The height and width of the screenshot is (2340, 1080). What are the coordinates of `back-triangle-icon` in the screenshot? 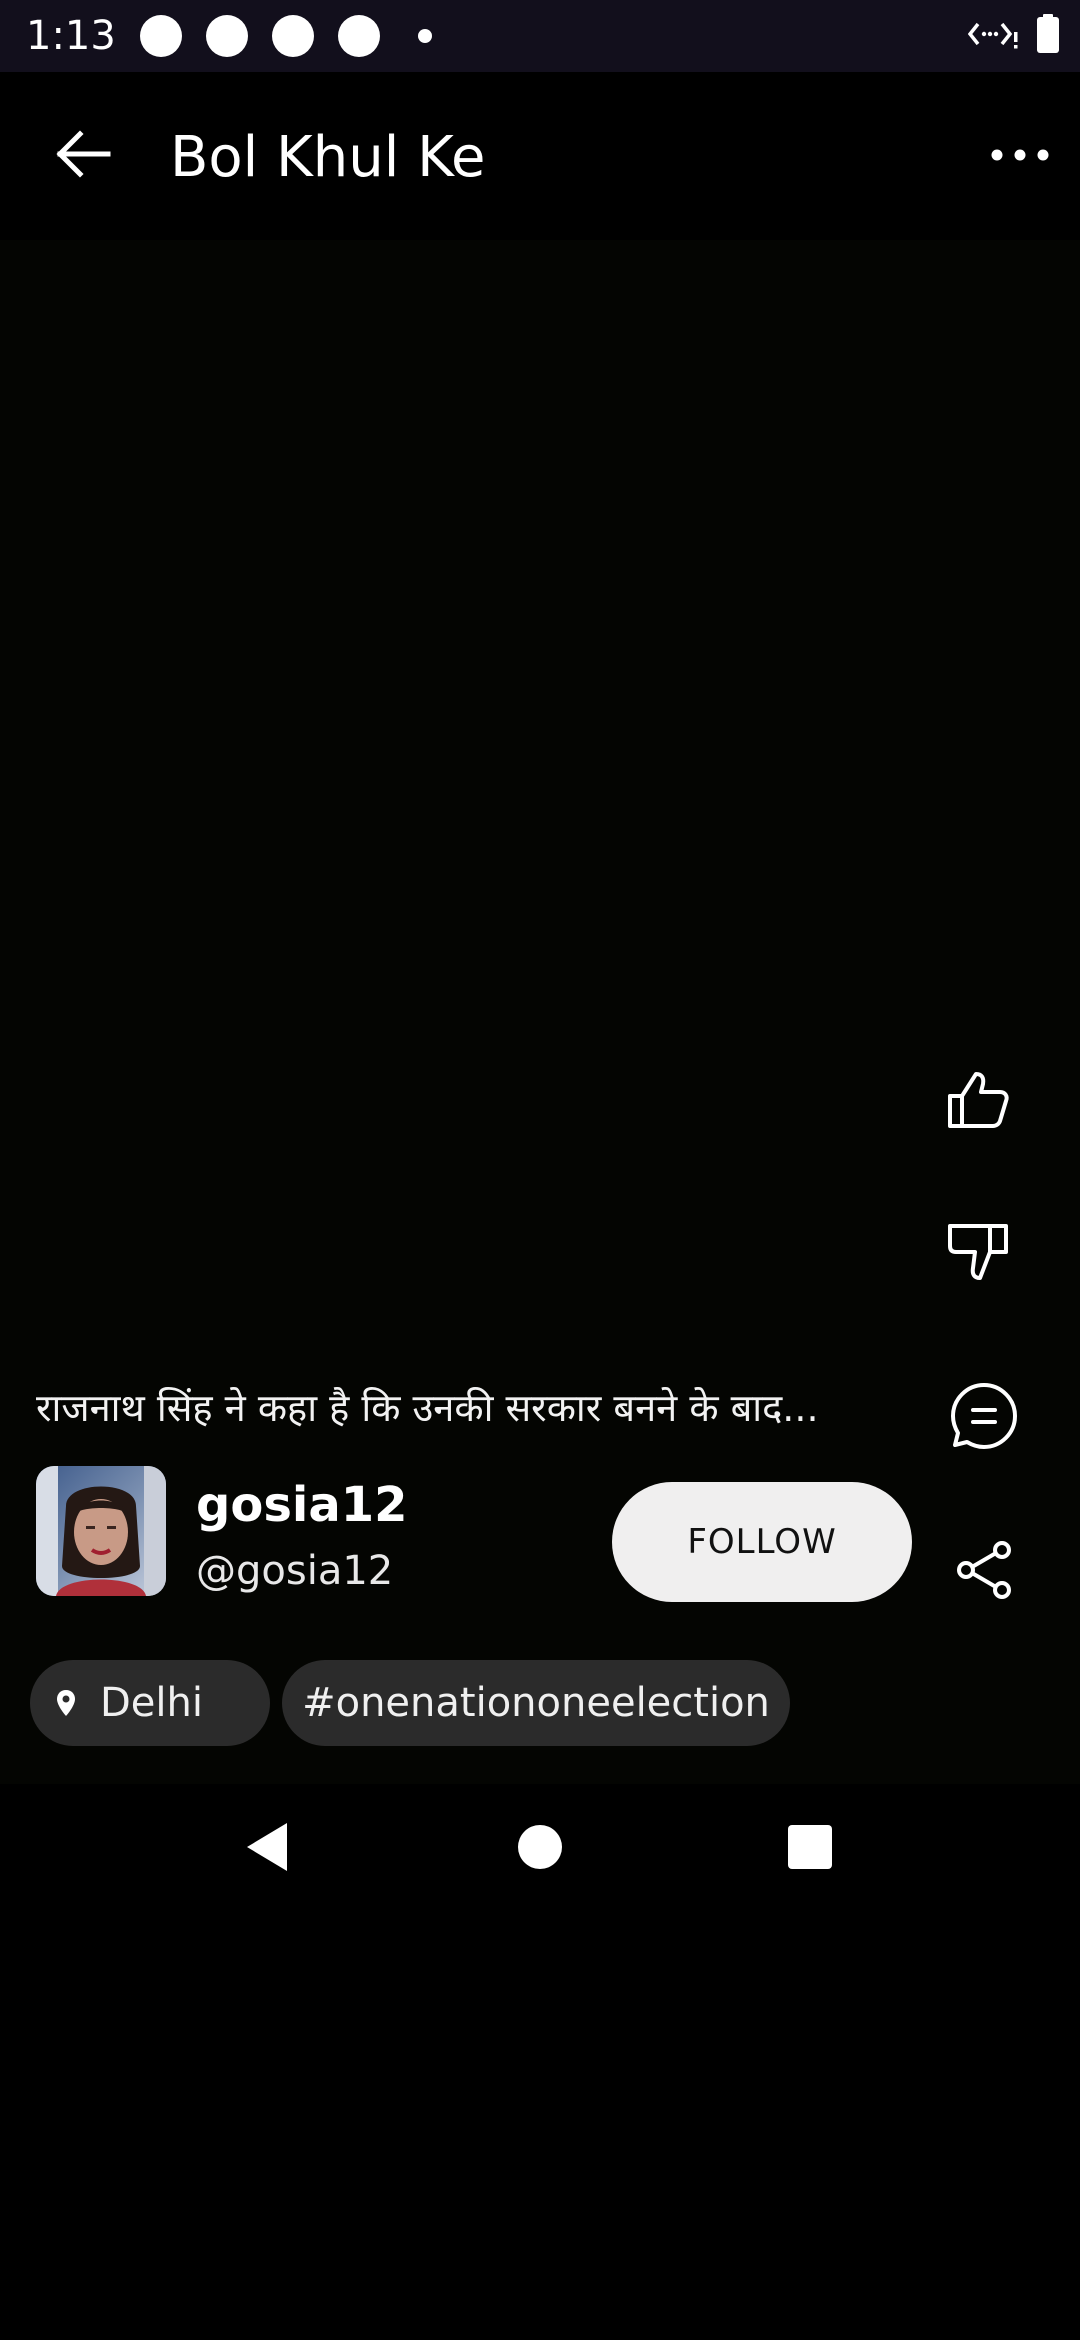 It's located at (267, 1849).